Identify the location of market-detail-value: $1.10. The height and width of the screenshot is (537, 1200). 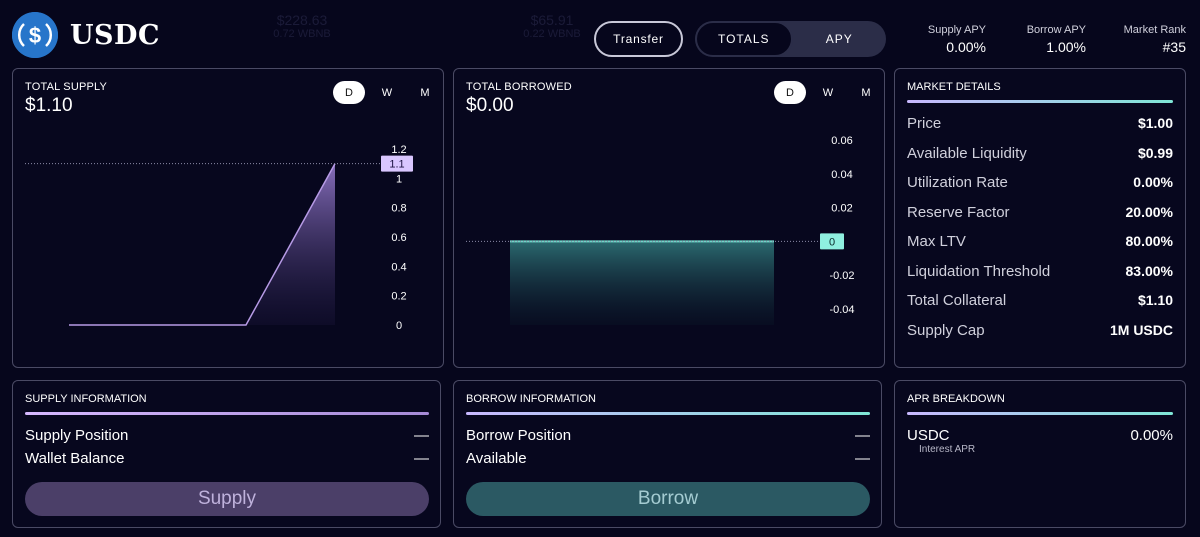
(1155, 300).